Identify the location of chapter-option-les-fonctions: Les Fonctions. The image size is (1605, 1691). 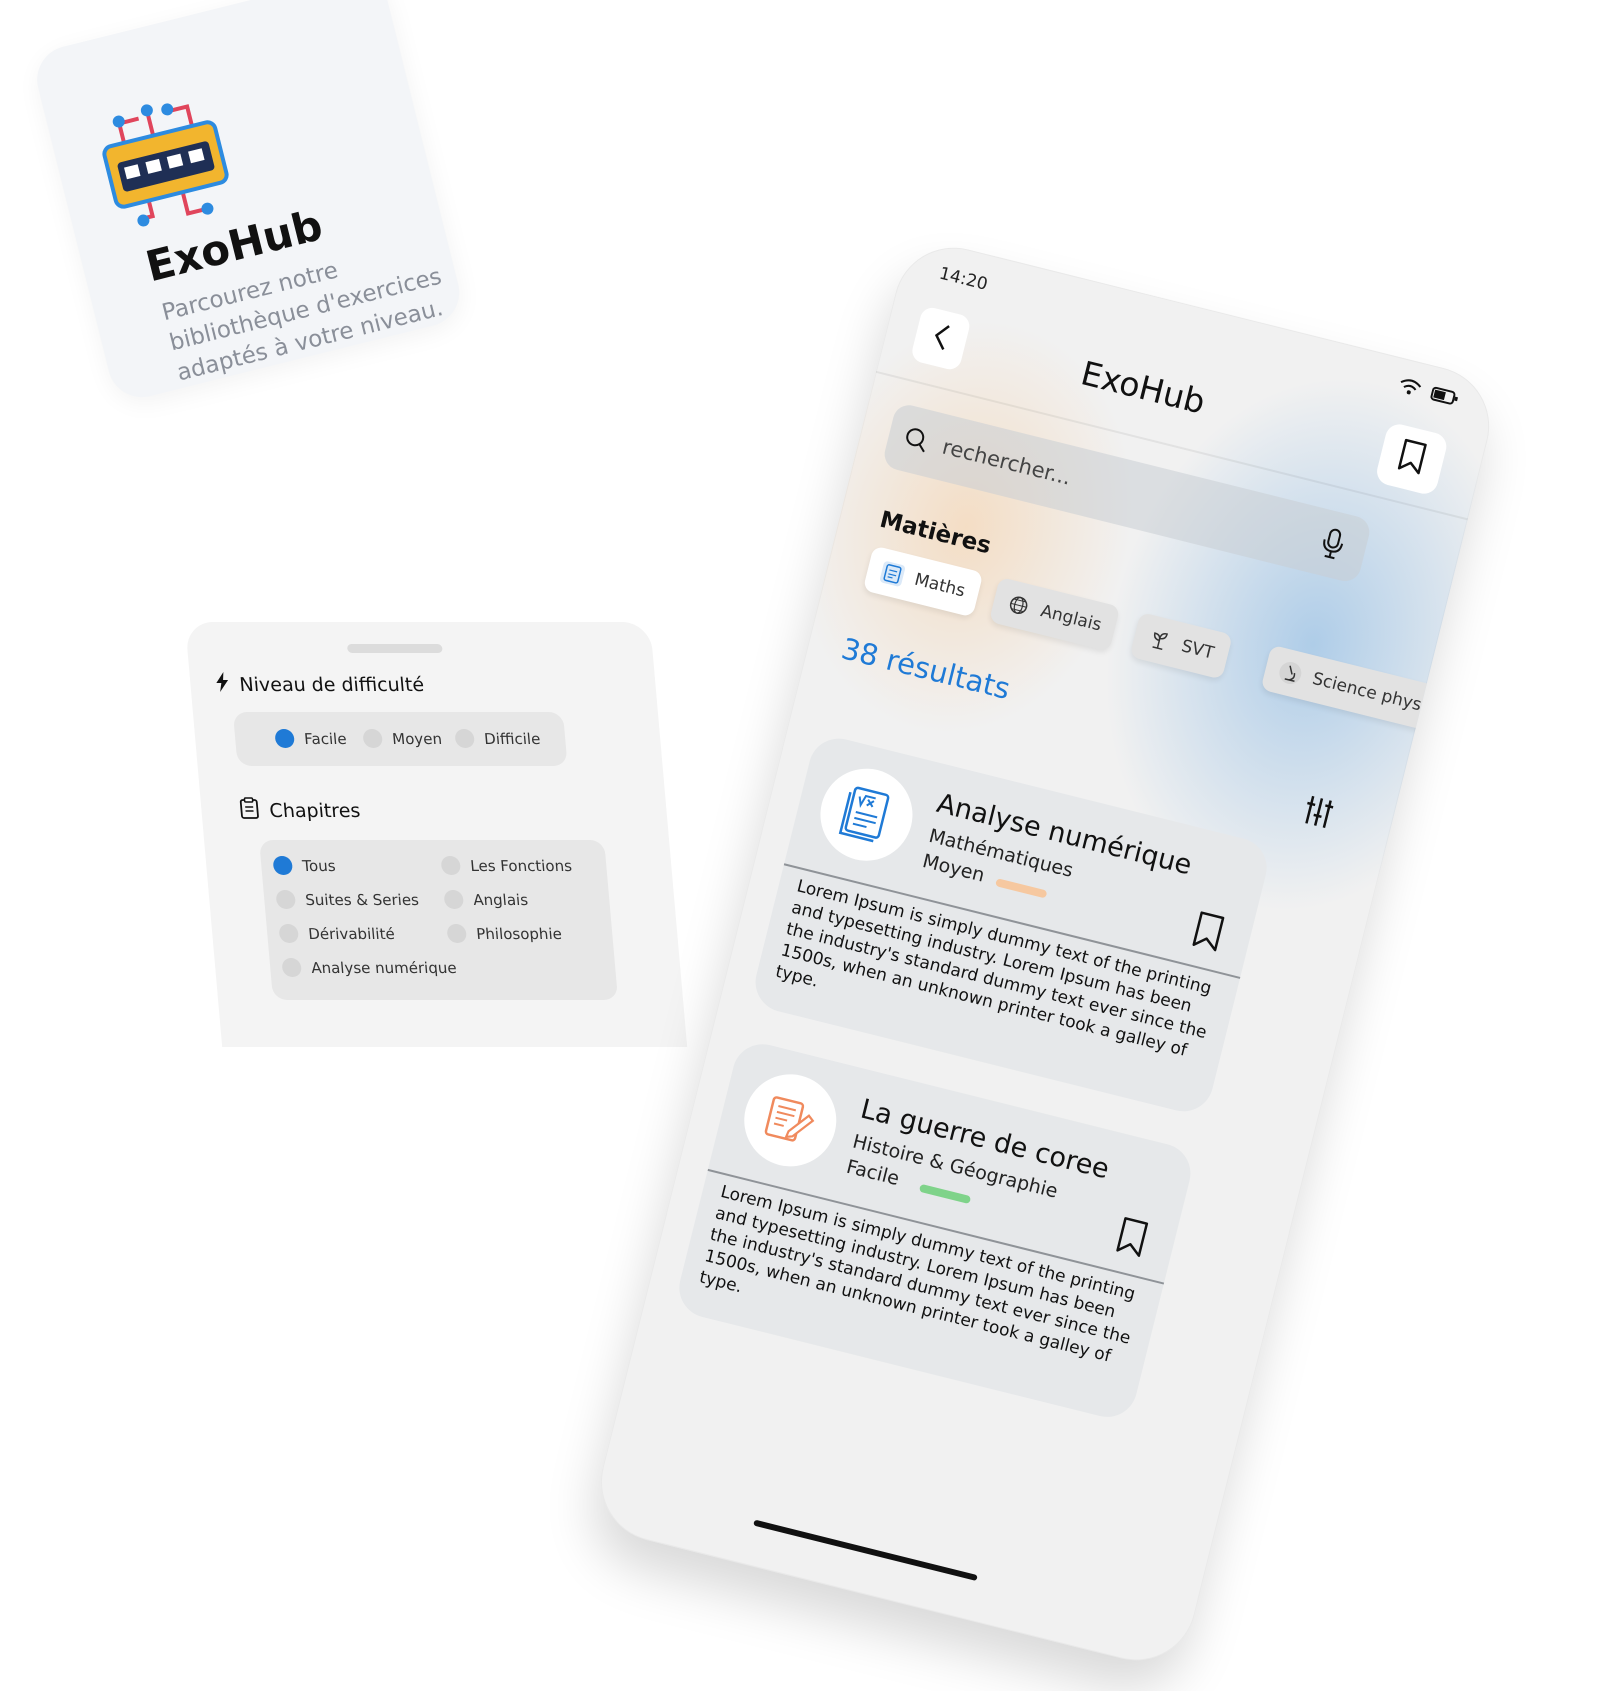
(506, 865).